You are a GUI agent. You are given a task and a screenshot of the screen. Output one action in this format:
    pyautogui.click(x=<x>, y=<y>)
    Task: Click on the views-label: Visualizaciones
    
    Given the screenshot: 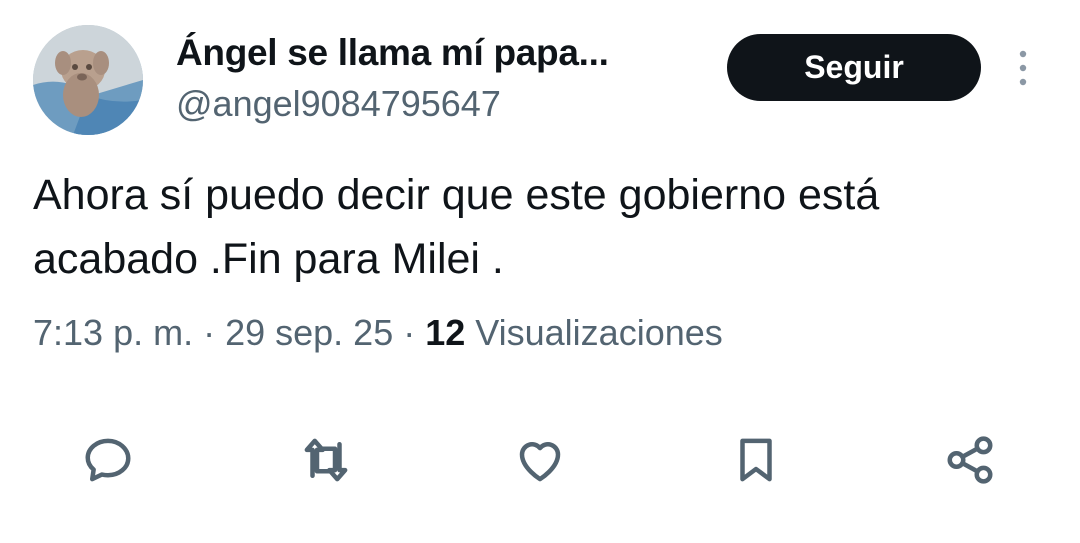 What is the action you would take?
    pyautogui.click(x=594, y=332)
    